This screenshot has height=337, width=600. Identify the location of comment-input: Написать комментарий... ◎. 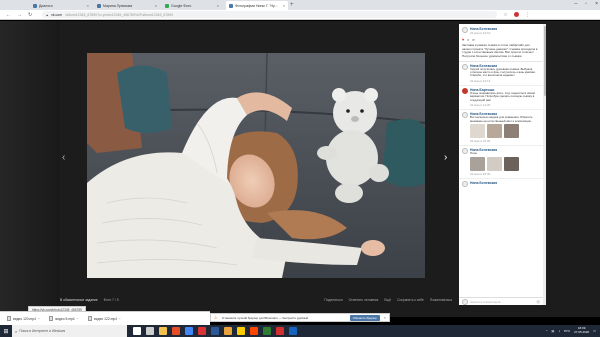
(501, 301).